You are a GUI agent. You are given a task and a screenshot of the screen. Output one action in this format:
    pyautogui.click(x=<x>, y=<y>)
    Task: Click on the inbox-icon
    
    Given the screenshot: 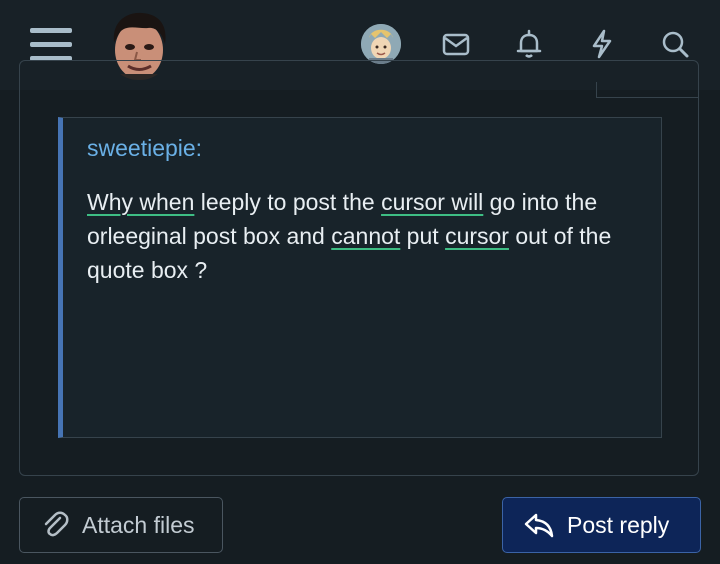 What is the action you would take?
    pyautogui.click(x=456, y=44)
    